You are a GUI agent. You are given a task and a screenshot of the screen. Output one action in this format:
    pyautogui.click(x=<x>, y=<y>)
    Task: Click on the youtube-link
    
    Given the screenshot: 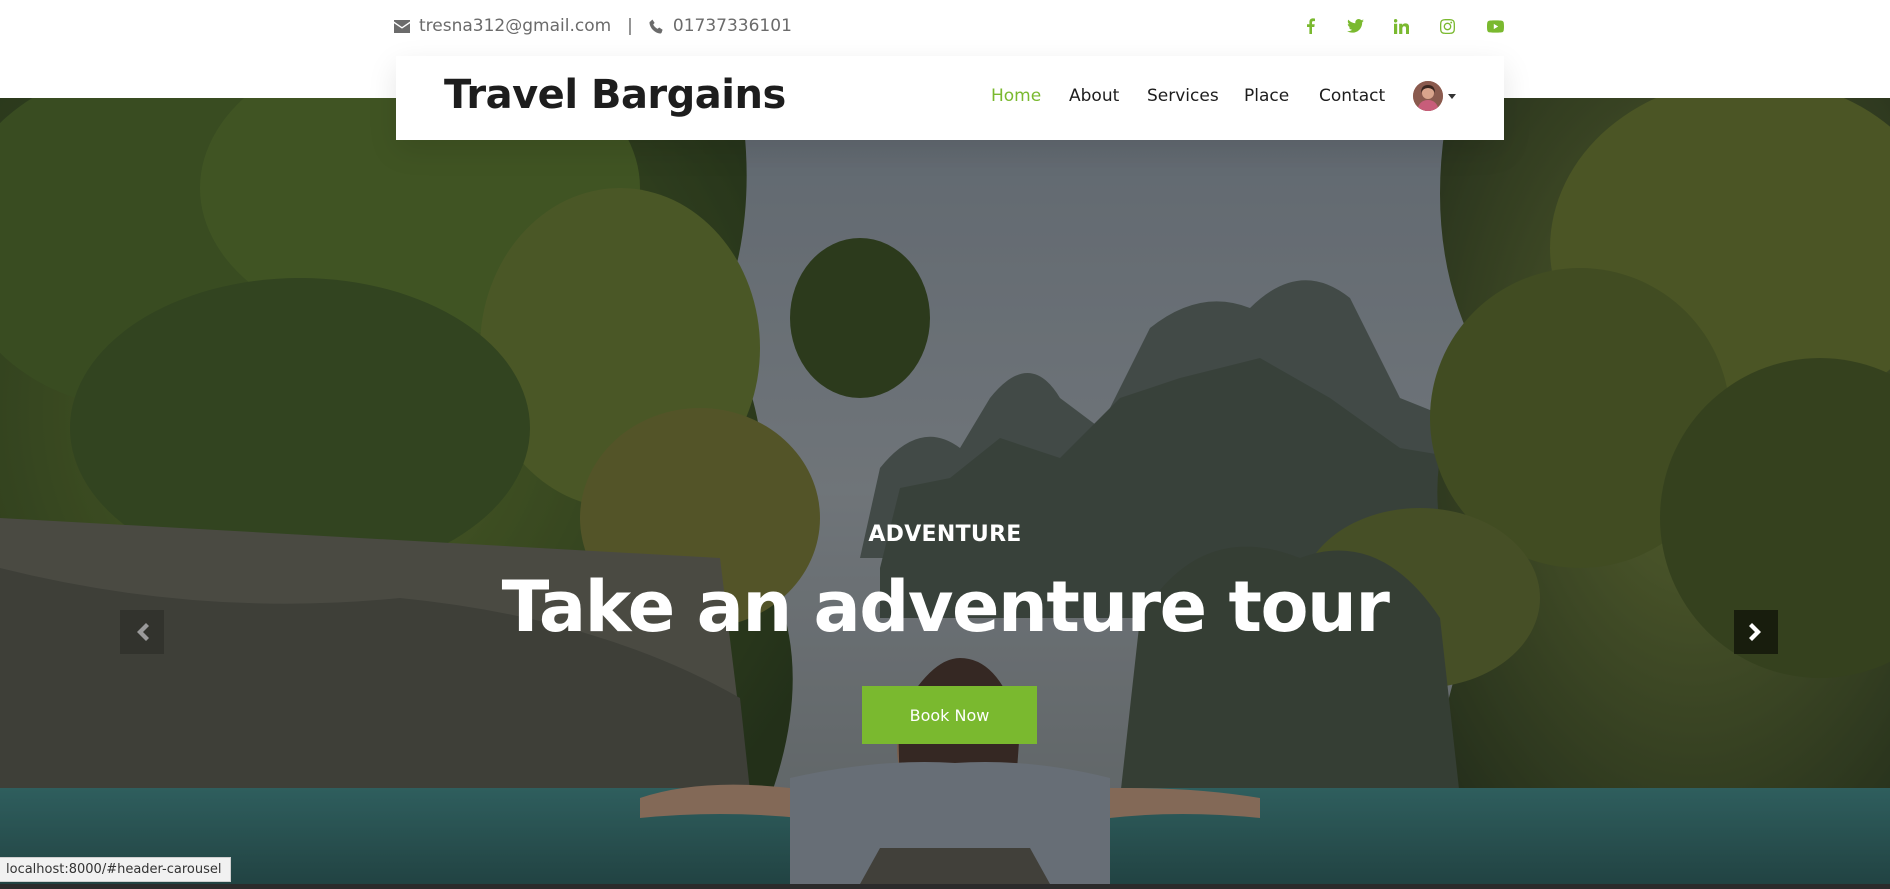 What is the action you would take?
    pyautogui.click(x=1495, y=26)
    